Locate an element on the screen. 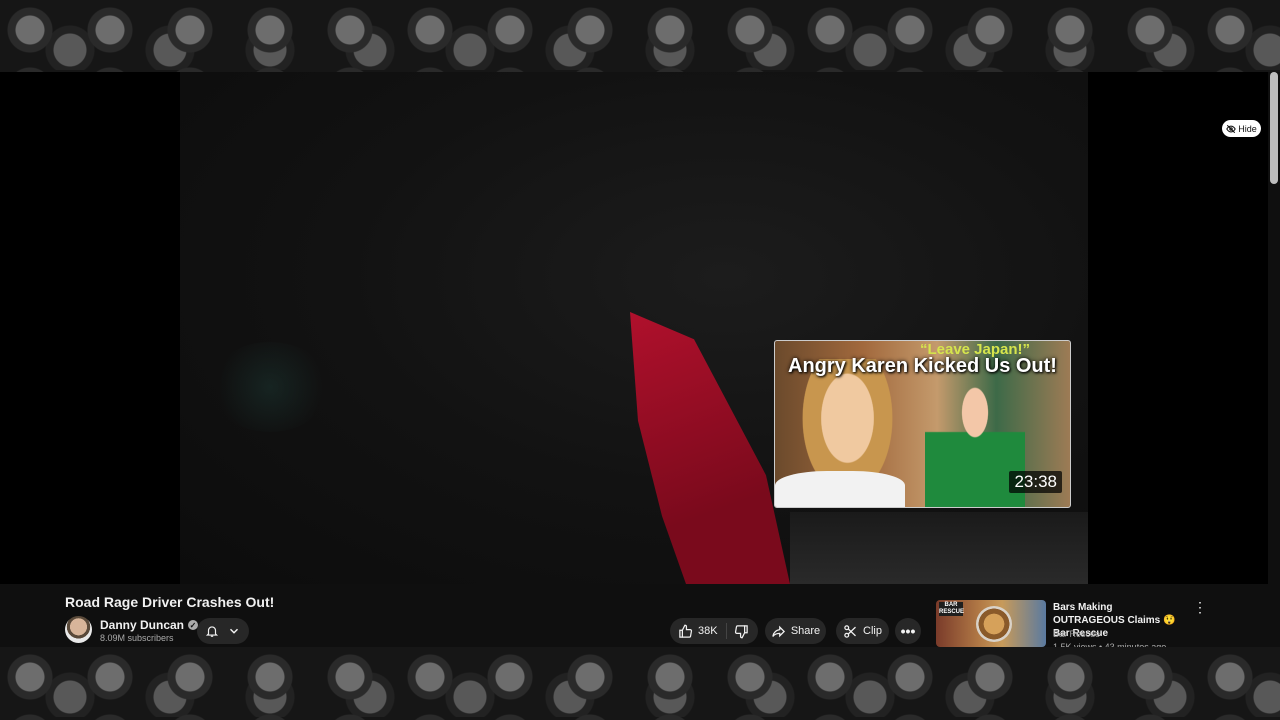 The width and height of the screenshot is (1280, 720). dislike-button is located at coordinates (738, 631).